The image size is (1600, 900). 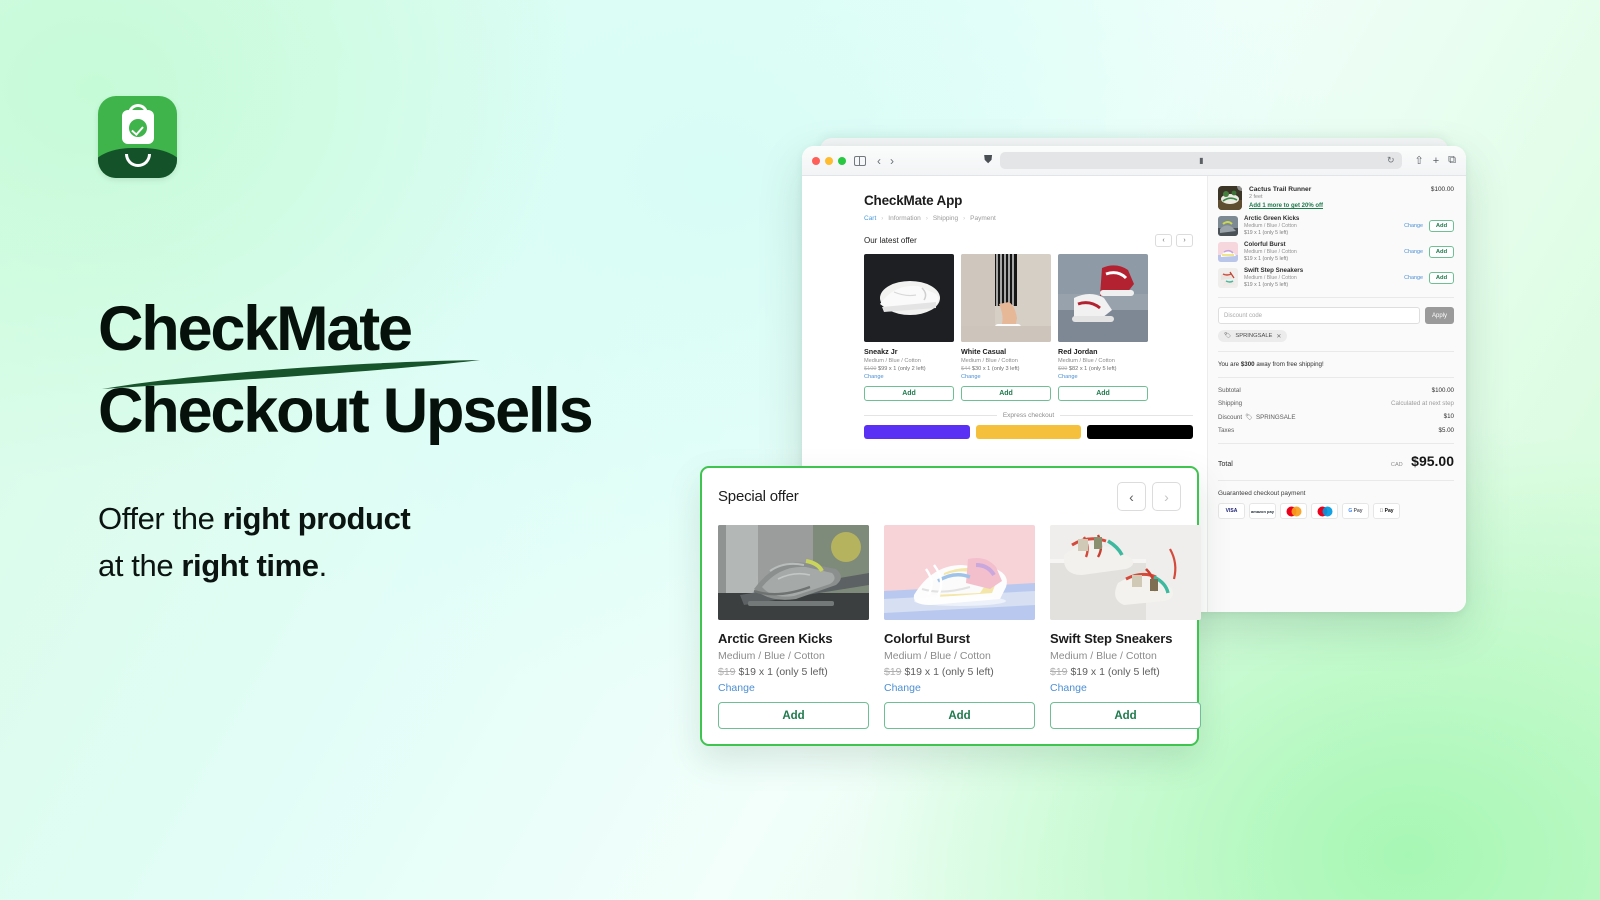 I want to click on discount-code-input: Discount code, so click(x=1319, y=315).